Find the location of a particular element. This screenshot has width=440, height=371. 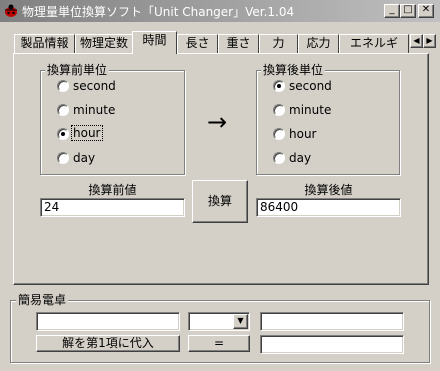

tab-physical-constants: 物理定数 is located at coordinates (104, 43).